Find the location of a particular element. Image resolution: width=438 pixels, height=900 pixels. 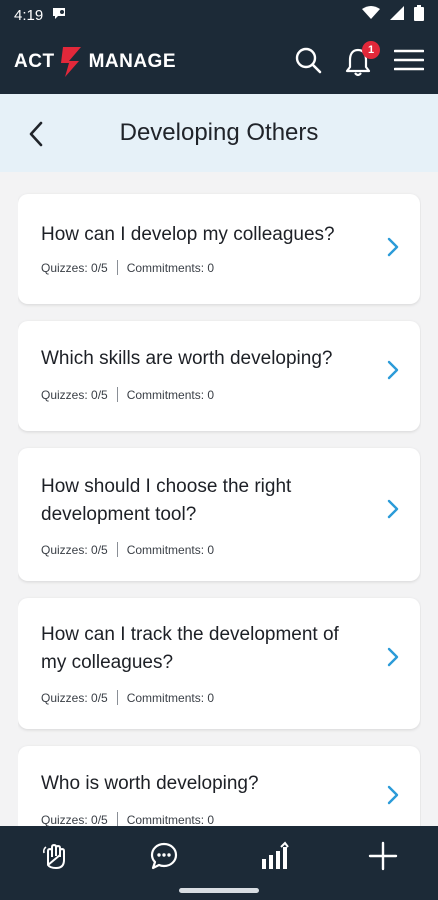

chevron-left-icon is located at coordinates (36, 134).